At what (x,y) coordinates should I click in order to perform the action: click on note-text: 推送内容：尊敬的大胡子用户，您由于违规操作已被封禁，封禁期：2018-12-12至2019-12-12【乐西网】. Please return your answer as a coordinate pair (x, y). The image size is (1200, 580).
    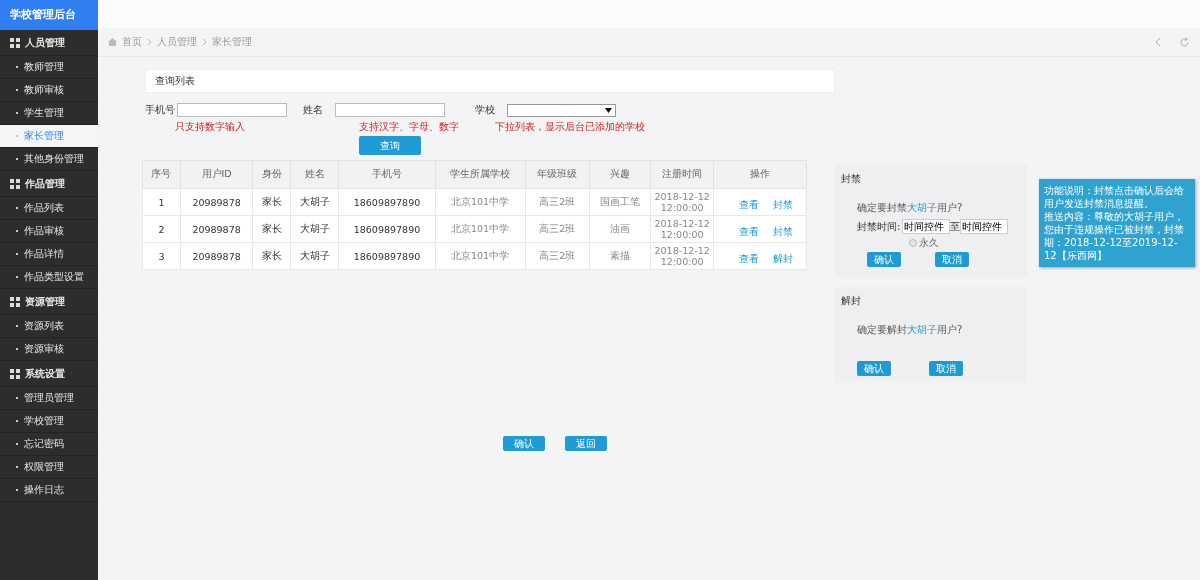
    Looking at the image, I should click on (1114, 236).